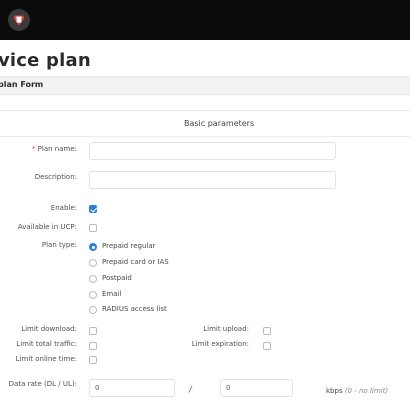 The width and height of the screenshot is (410, 410). What do you see at coordinates (55, 177) in the screenshot?
I see `description-label: Description:` at bounding box center [55, 177].